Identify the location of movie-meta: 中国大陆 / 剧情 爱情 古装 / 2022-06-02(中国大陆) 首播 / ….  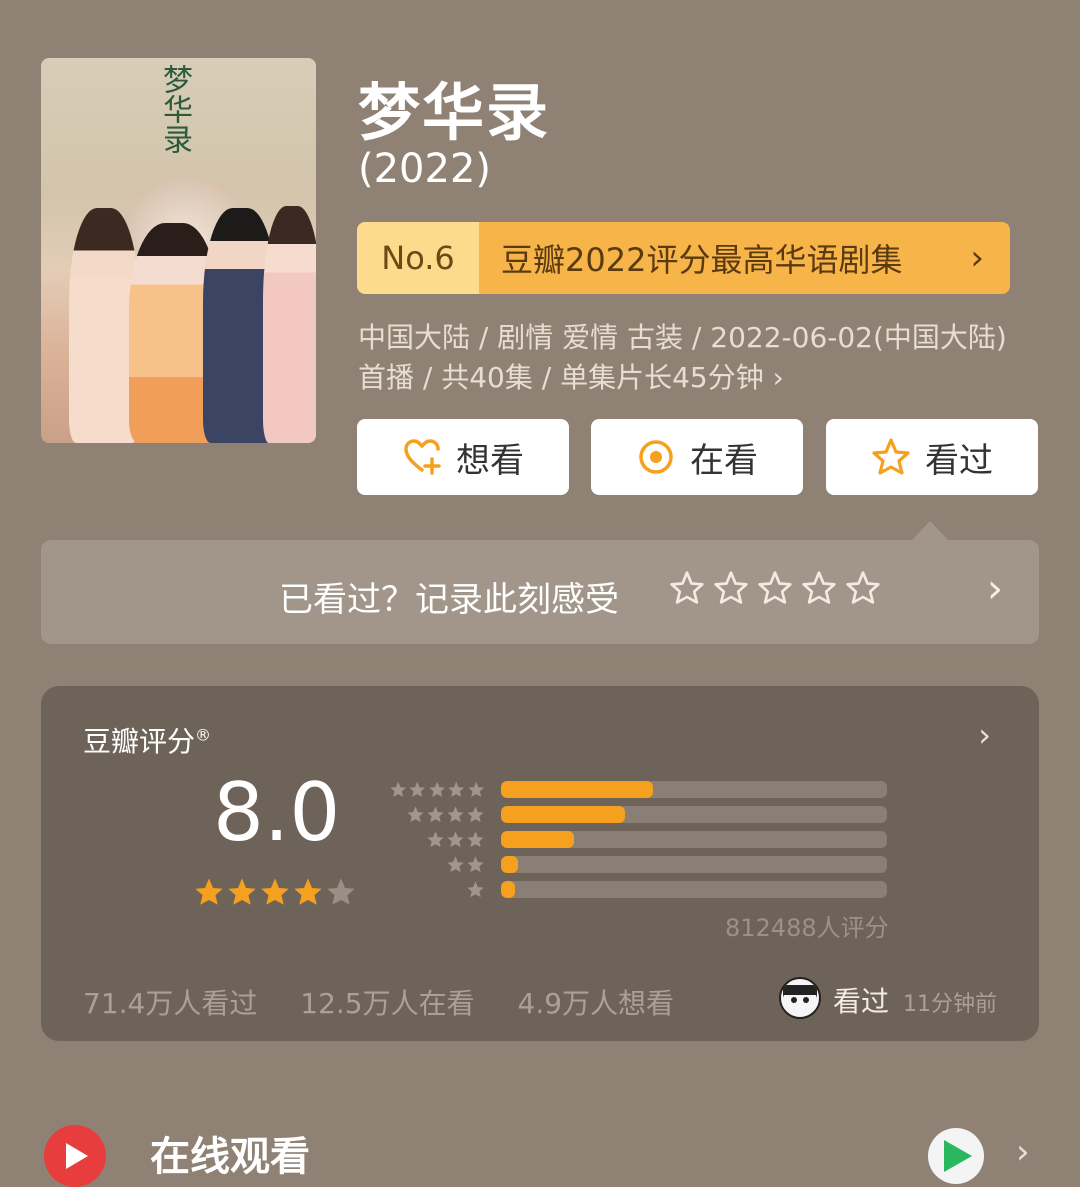
(708, 358).